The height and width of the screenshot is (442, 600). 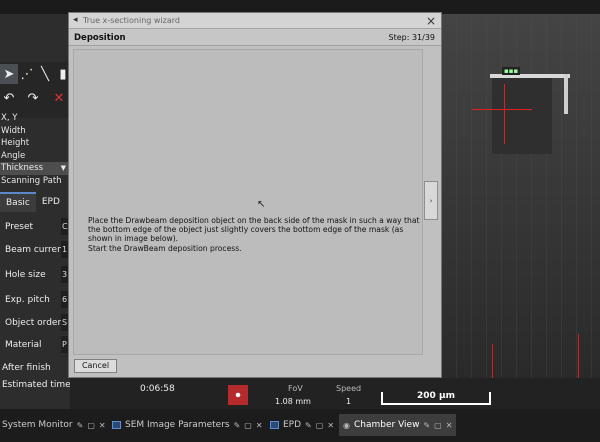 What do you see at coordinates (63, 168) in the screenshot?
I see `chevron-down-icon: ▼` at bounding box center [63, 168].